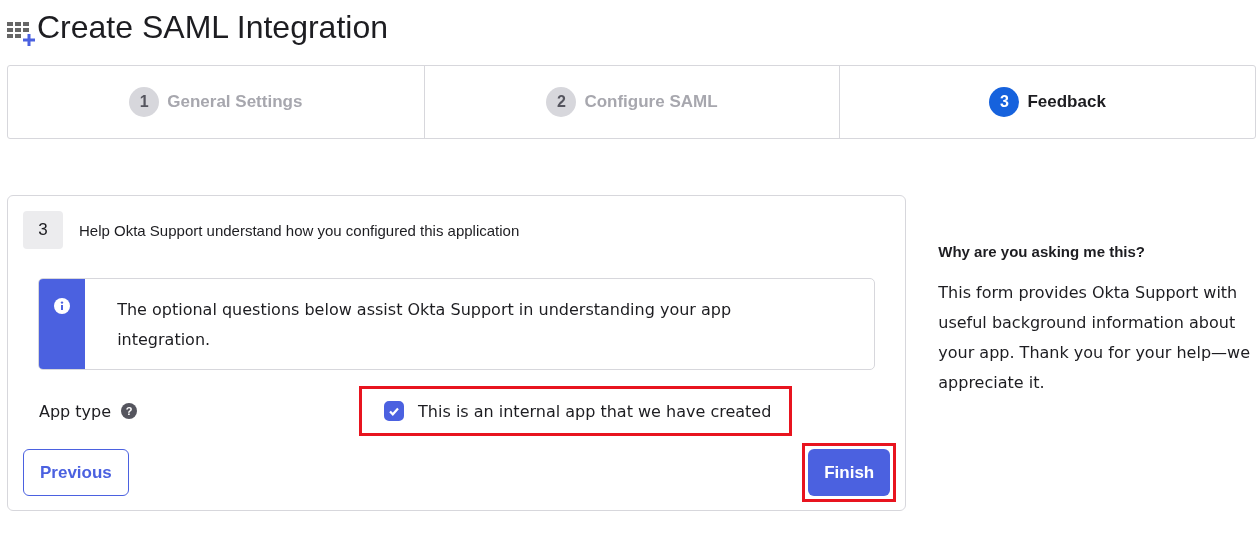 The image size is (1260, 547). Describe the element at coordinates (561, 102) in the screenshot. I see `step-number: 2` at that location.